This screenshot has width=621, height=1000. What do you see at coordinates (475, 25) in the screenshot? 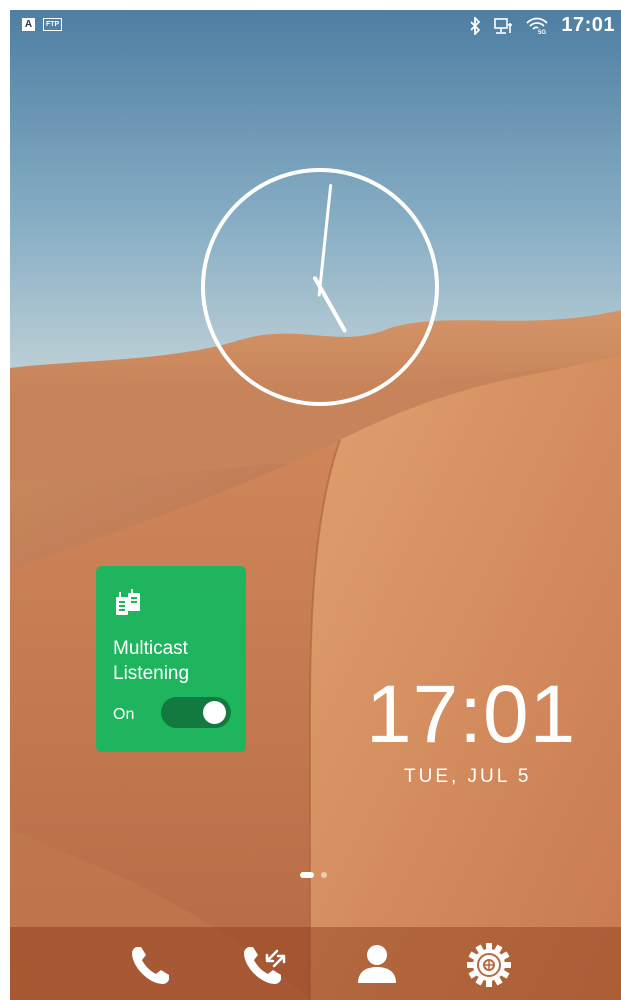
I see `bluetooth-icon` at bounding box center [475, 25].